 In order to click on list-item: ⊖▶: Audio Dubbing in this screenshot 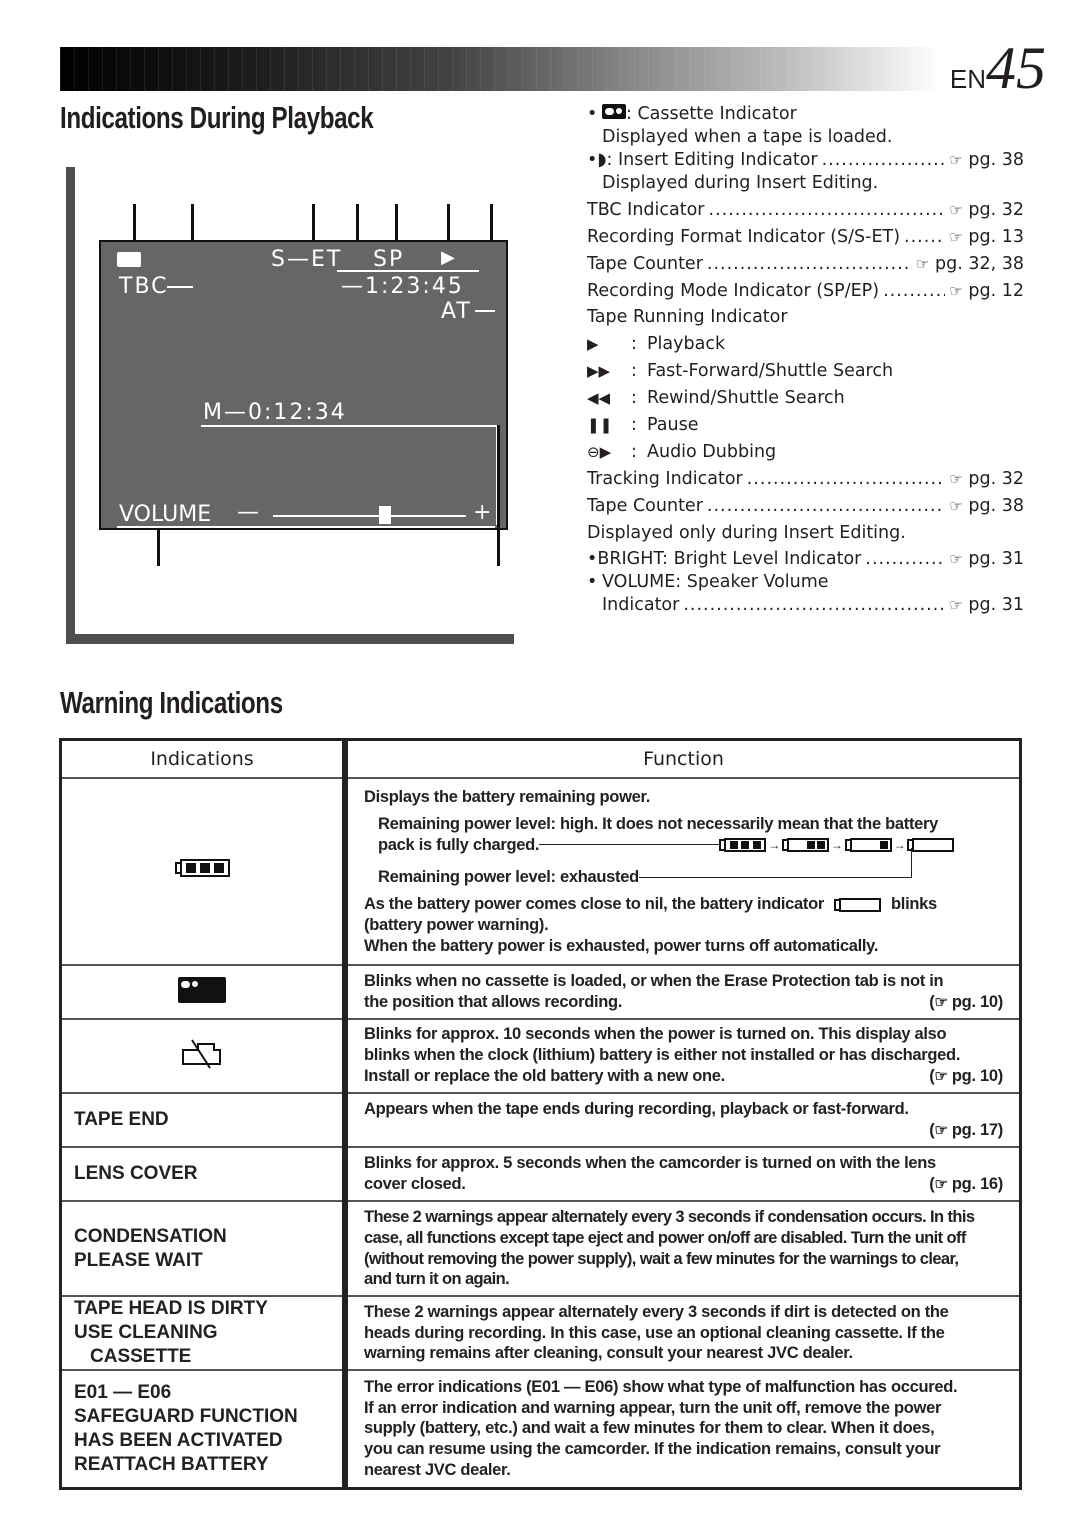, I will do `click(682, 451)`.